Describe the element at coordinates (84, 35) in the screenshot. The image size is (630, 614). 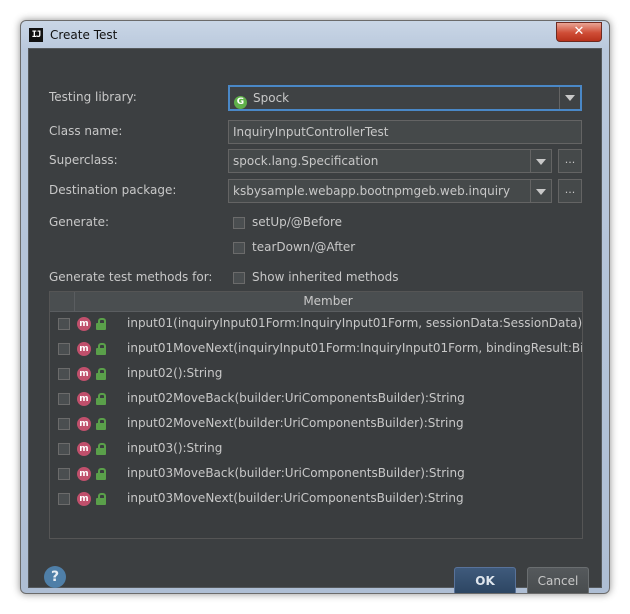
I see `window-title: Create Test` at that location.